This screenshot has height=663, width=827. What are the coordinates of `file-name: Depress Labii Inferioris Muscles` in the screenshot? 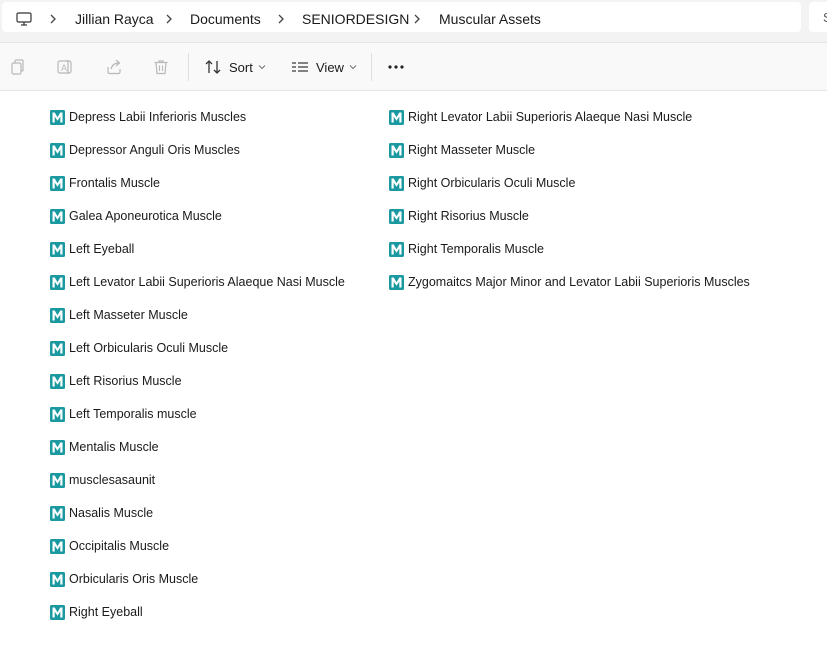 It's located at (158, 117).